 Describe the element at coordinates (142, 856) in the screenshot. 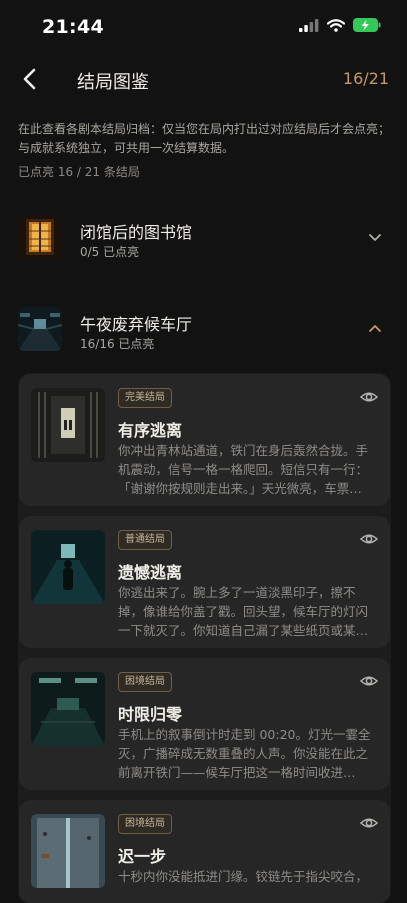

I see `ending-title: 迟一步` at that location.